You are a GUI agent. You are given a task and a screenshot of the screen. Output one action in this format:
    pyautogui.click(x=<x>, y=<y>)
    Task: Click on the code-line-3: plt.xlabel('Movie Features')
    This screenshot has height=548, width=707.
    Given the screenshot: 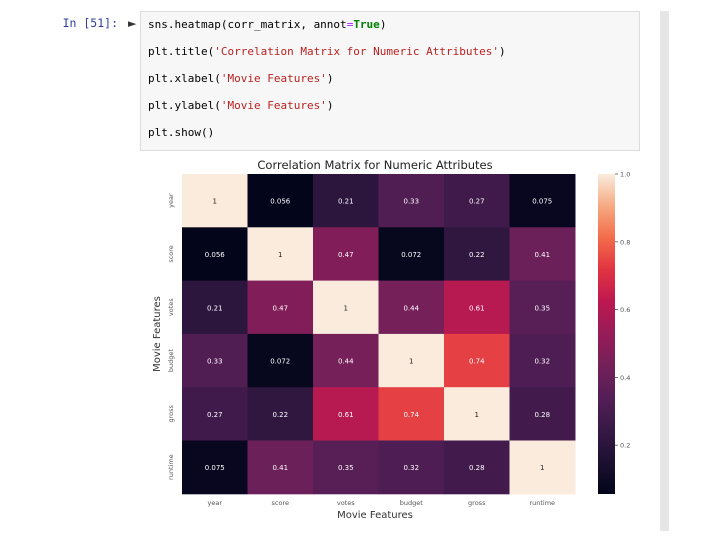 What is the action you would take?
    pyautogui.click(x=241, y=78)
    